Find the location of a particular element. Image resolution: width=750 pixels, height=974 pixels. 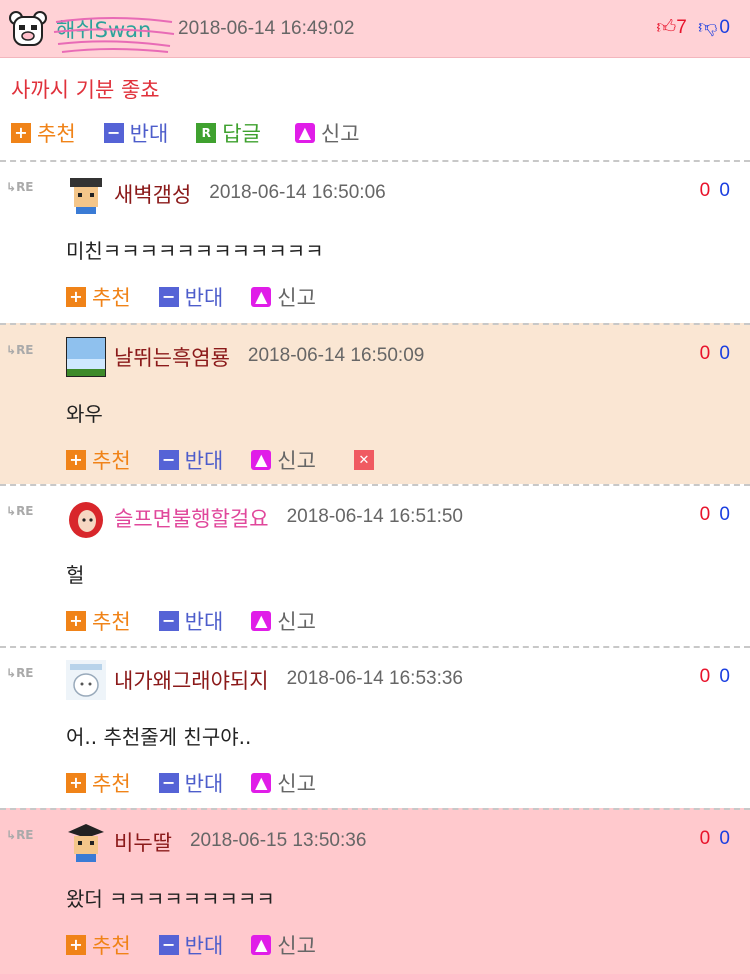

post-text: 사까시 기분 좋쵸 is located at coordinates (85, 90).